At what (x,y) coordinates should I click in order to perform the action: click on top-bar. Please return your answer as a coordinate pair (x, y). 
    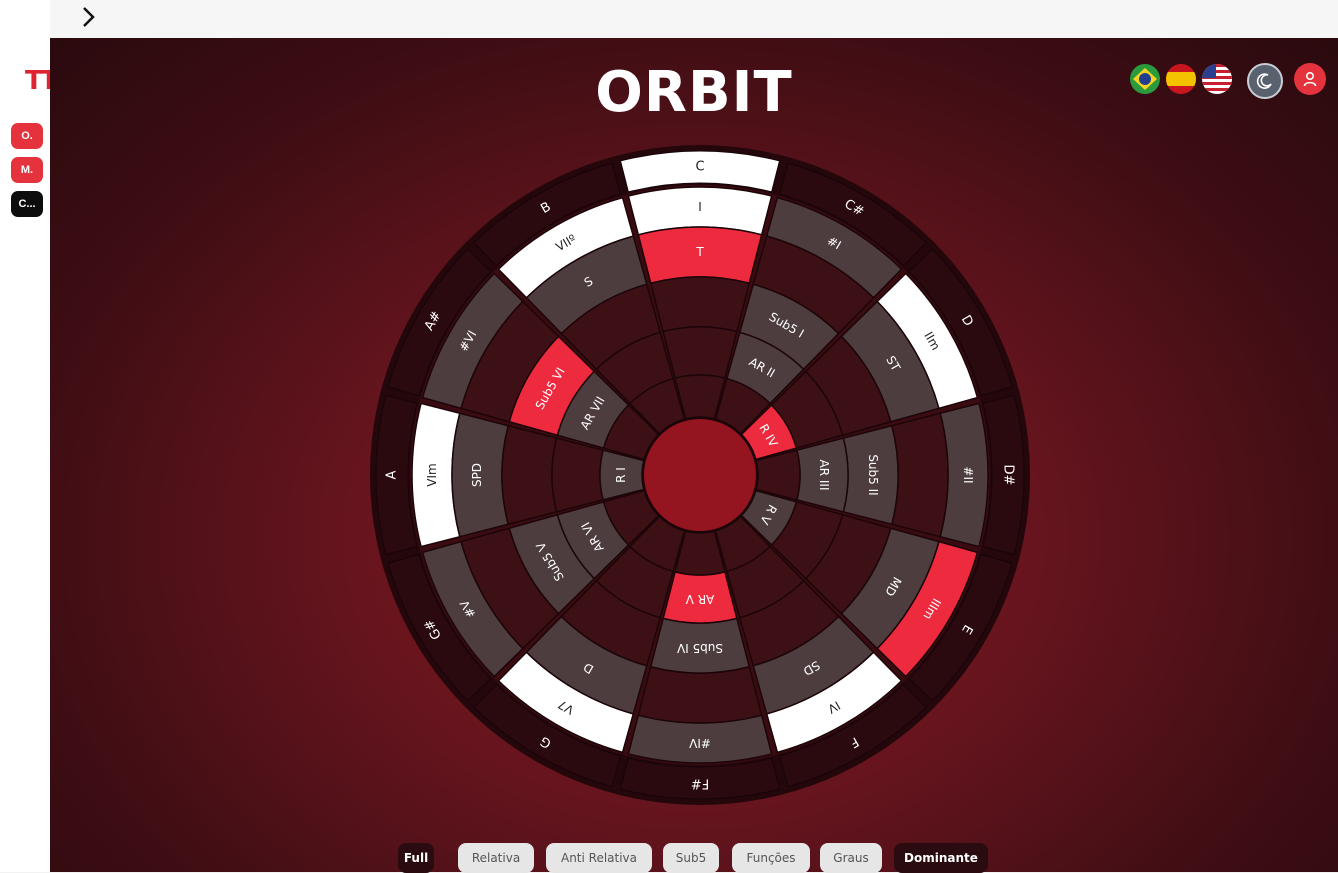
    Looking at the image, I should click on (694, 19).